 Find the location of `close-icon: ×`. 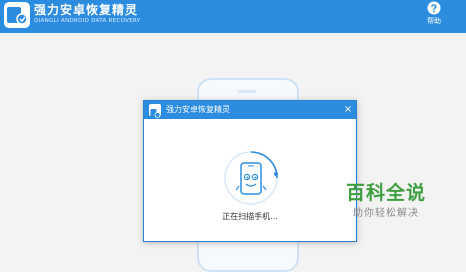

close-icon: × is located at coordinates (348, 110).